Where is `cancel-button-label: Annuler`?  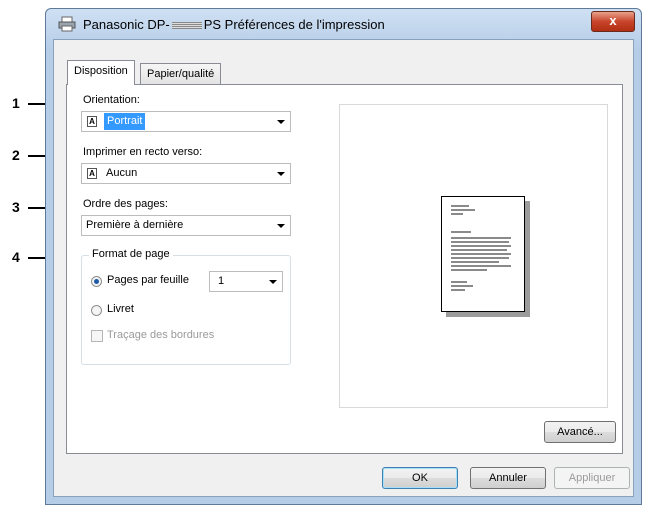 cancel-button-label: Annuler is located at coordinates (508, 478).